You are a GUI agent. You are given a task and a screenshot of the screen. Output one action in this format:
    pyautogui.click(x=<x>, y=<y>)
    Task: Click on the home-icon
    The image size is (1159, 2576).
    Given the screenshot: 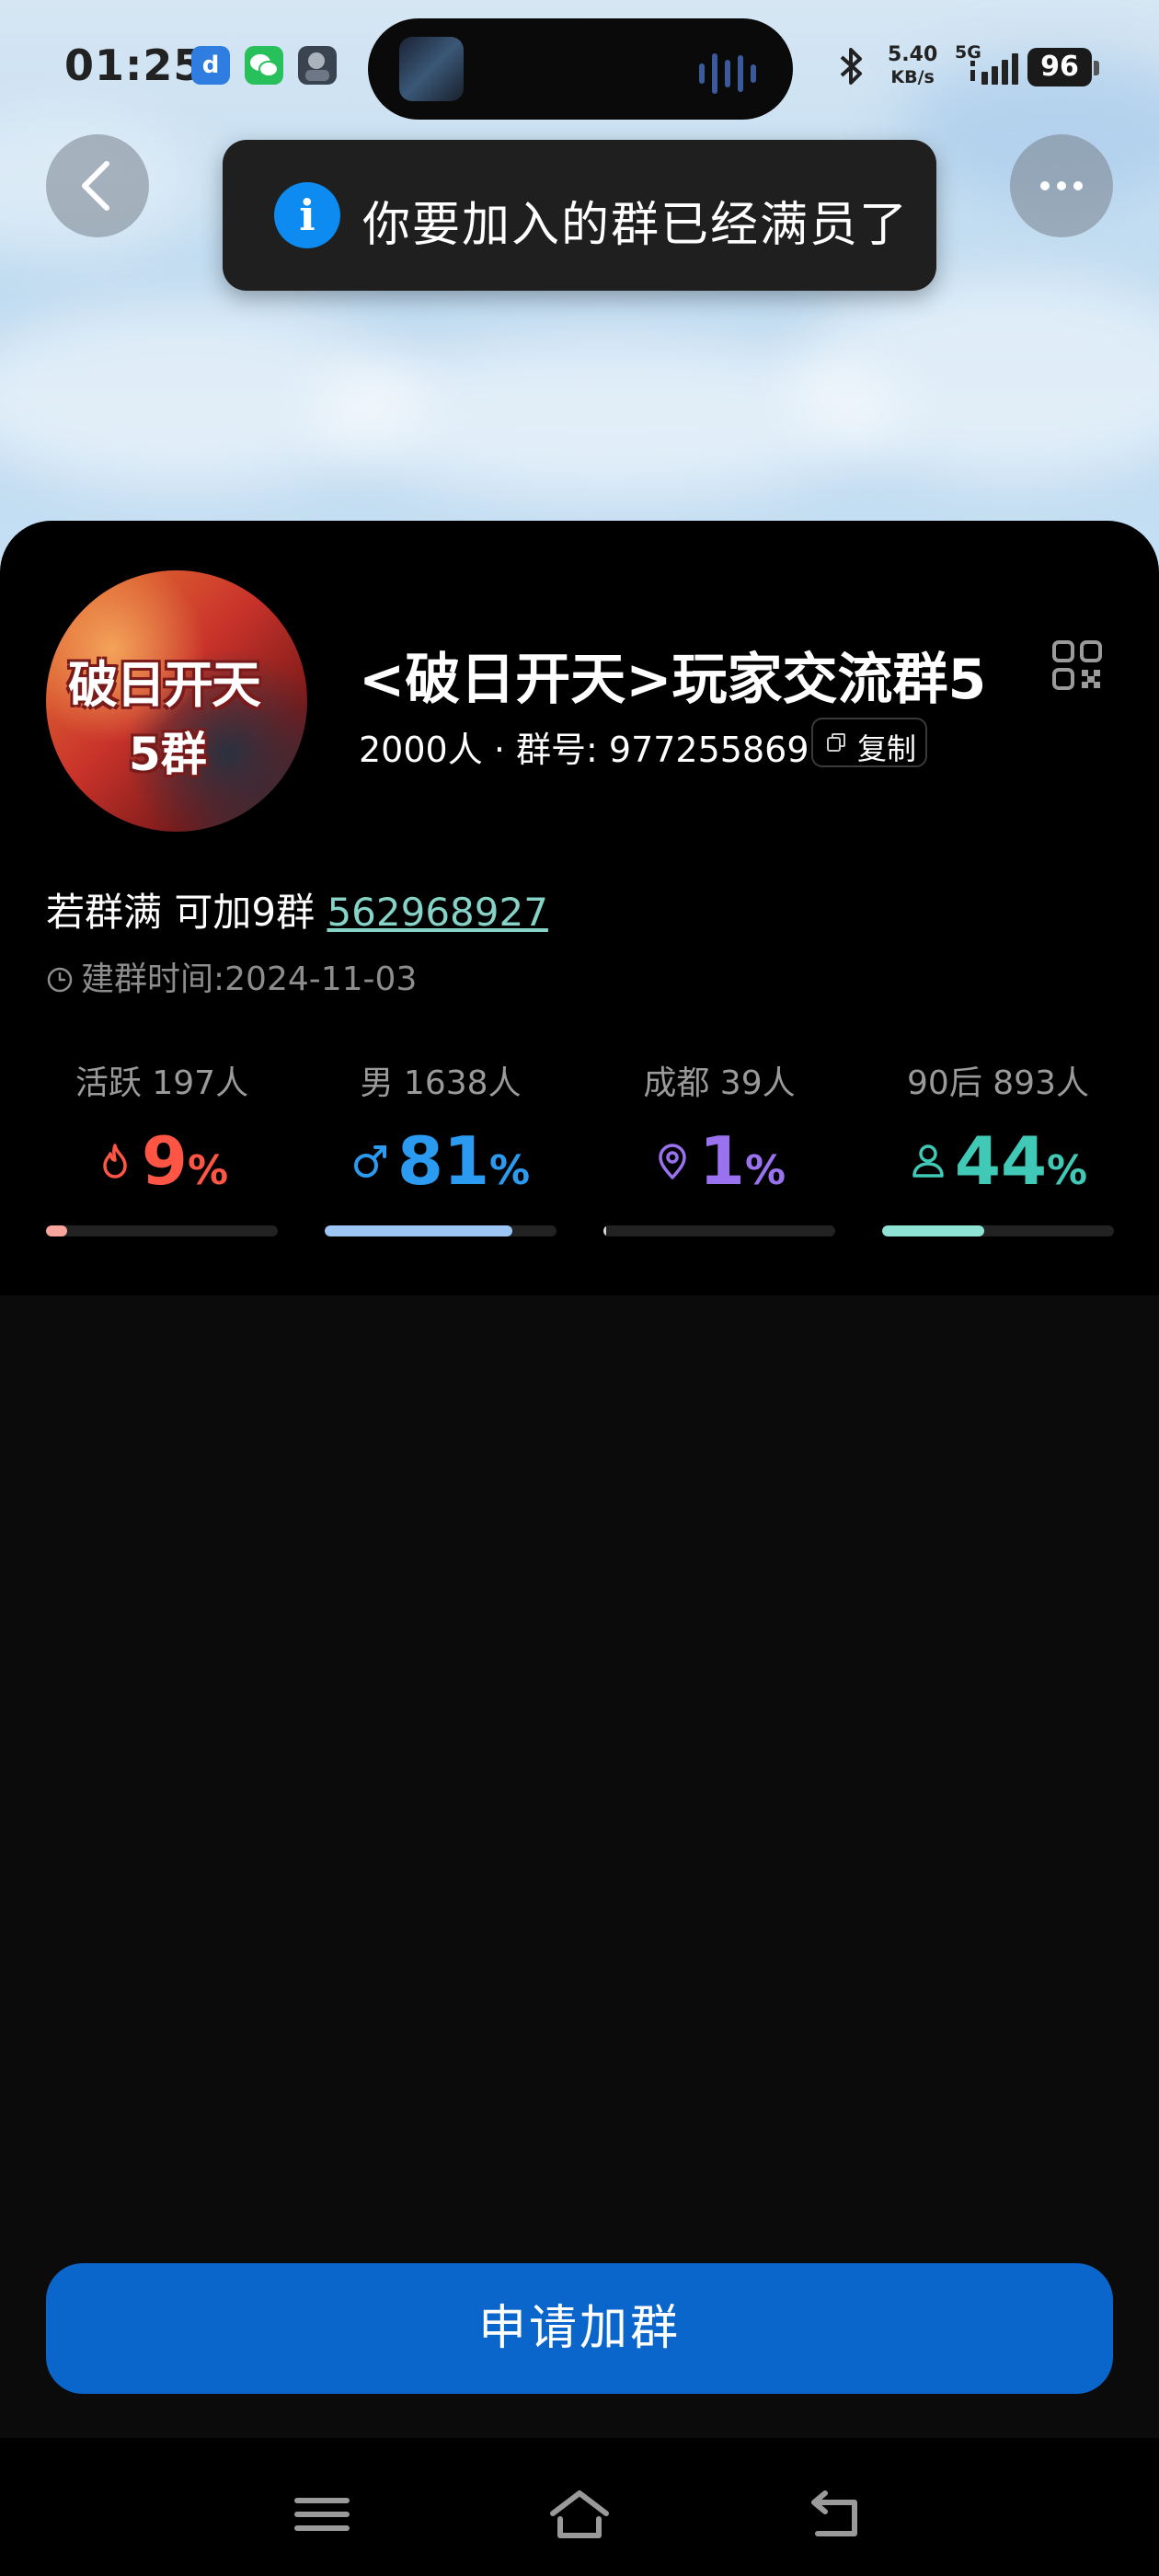 What is the action you would take?
    pyautogui.click(x=579, y=2514)
    